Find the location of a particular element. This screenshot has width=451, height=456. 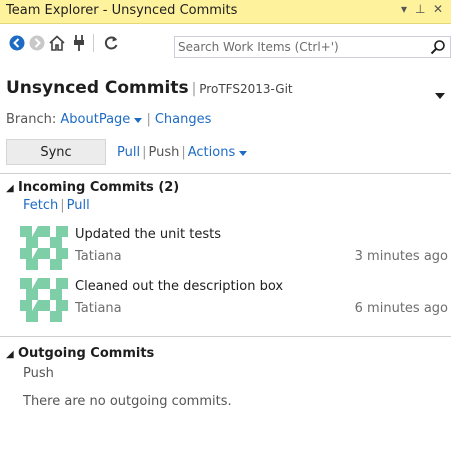

outgoing-section-header: ◢ Outgoing Commits is located at coordinates (80, 353).